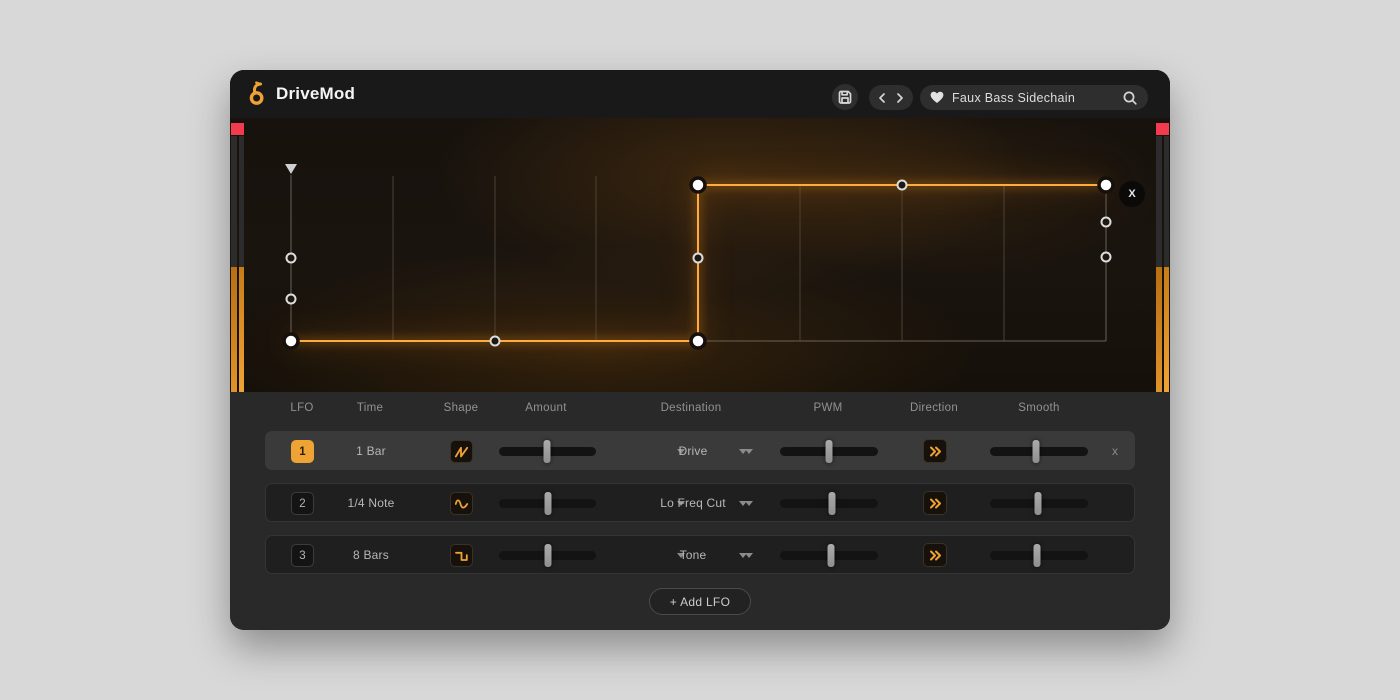 This screenshot has height=700, width=1400. I want to click on preset-name: Faux Bass Sidechain, so click(1033, 98).